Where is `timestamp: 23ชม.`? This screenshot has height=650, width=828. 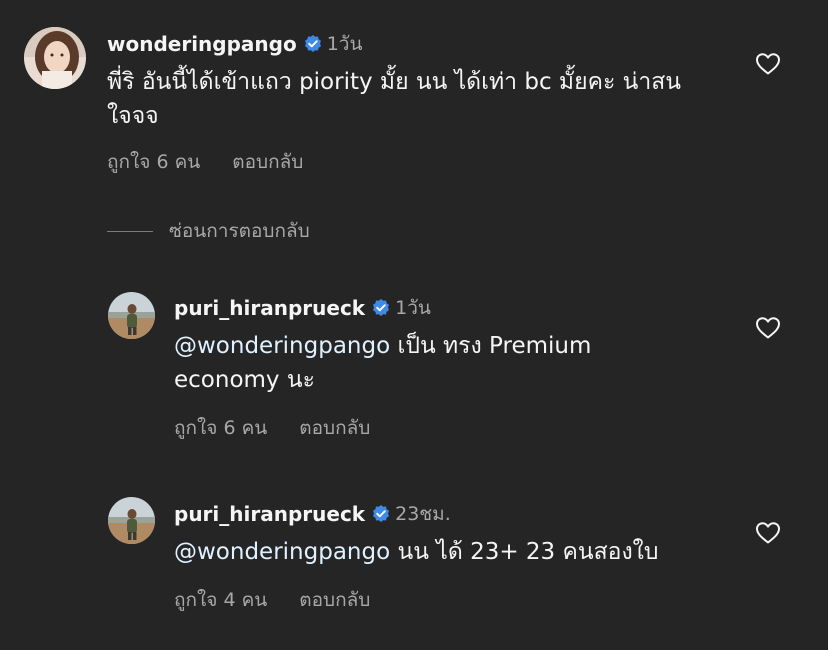 timestamp: 23ชม. is located at coordinates (423, 514).